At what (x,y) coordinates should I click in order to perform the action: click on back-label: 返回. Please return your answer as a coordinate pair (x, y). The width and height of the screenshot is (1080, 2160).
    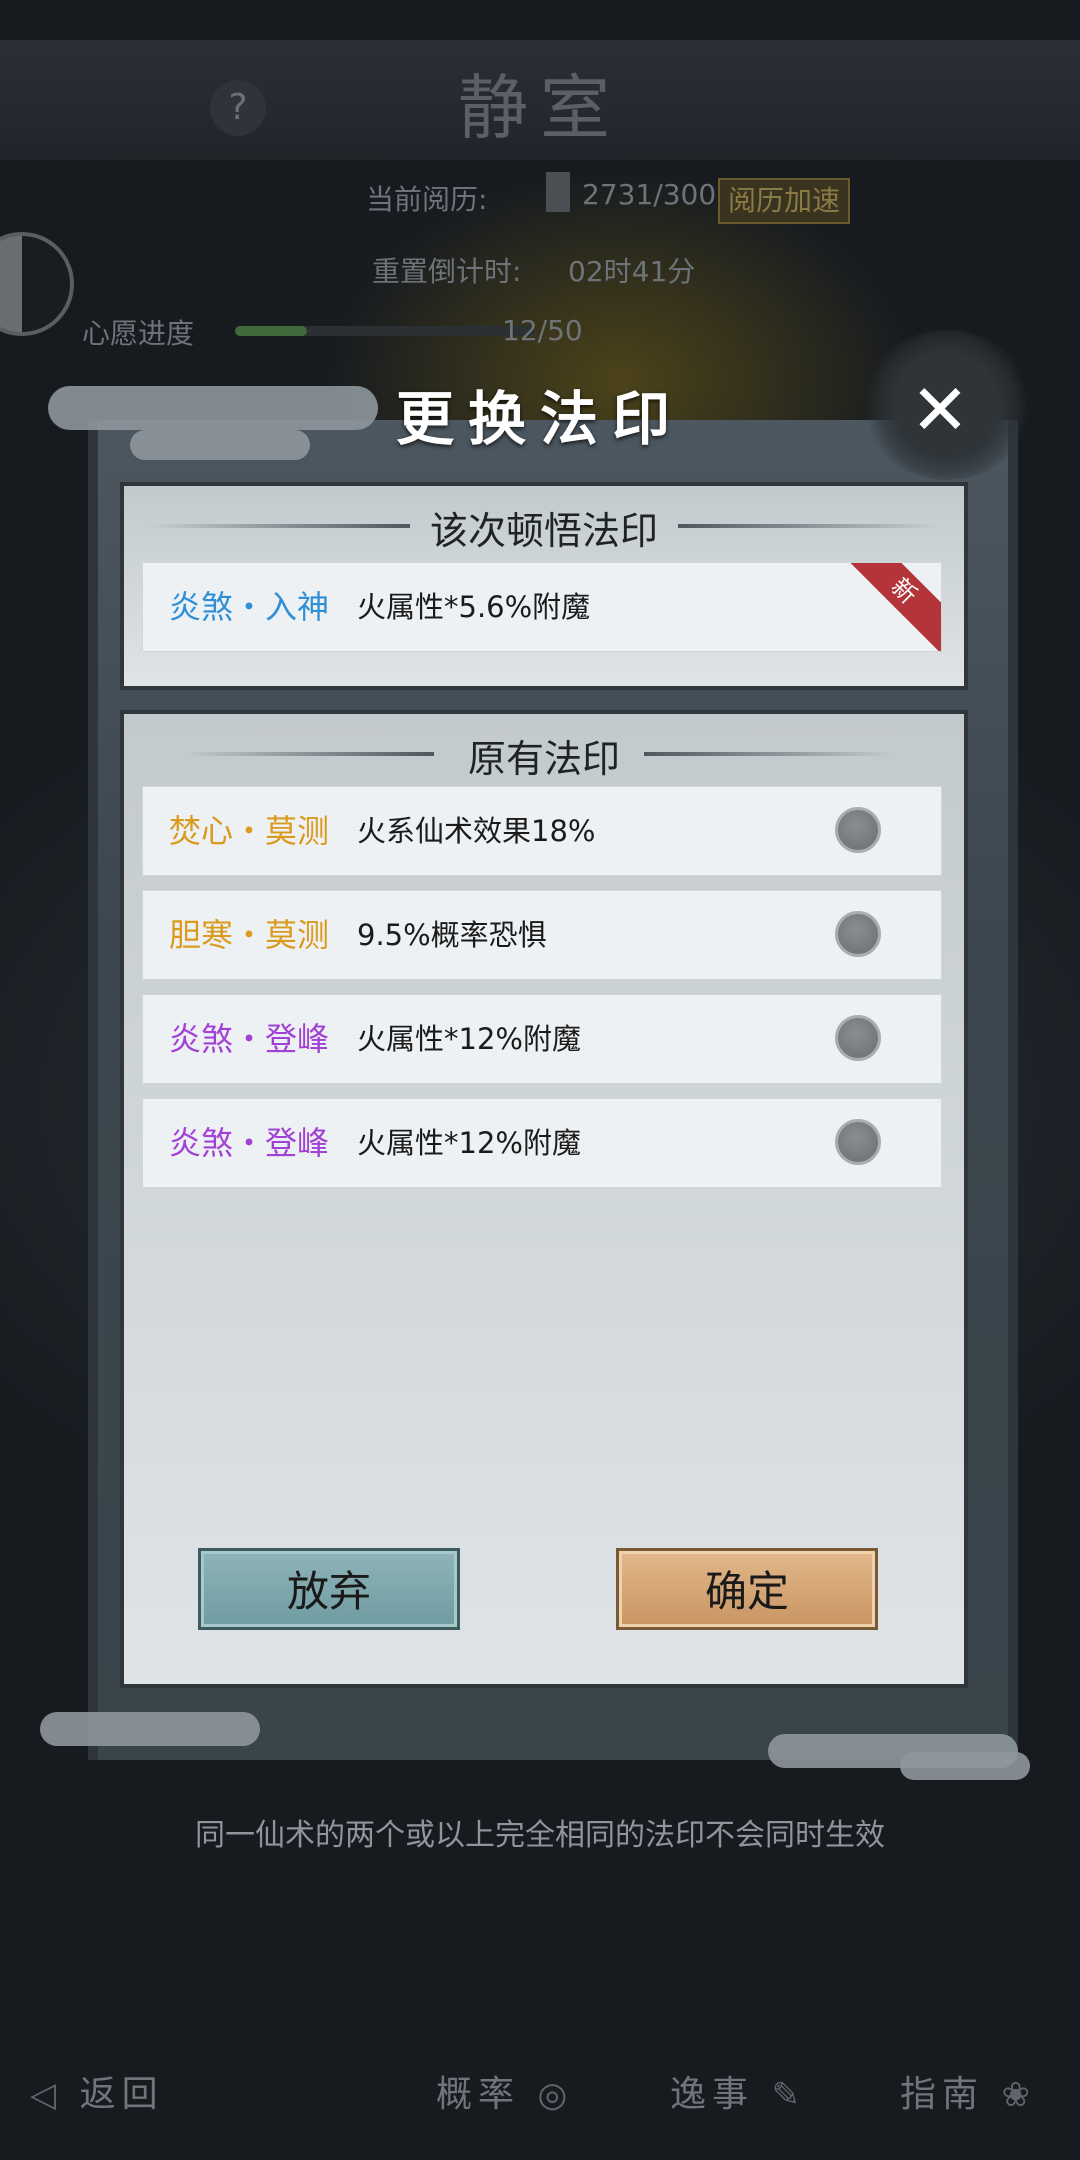
    Looking at the image, I should click on (121, 2094).